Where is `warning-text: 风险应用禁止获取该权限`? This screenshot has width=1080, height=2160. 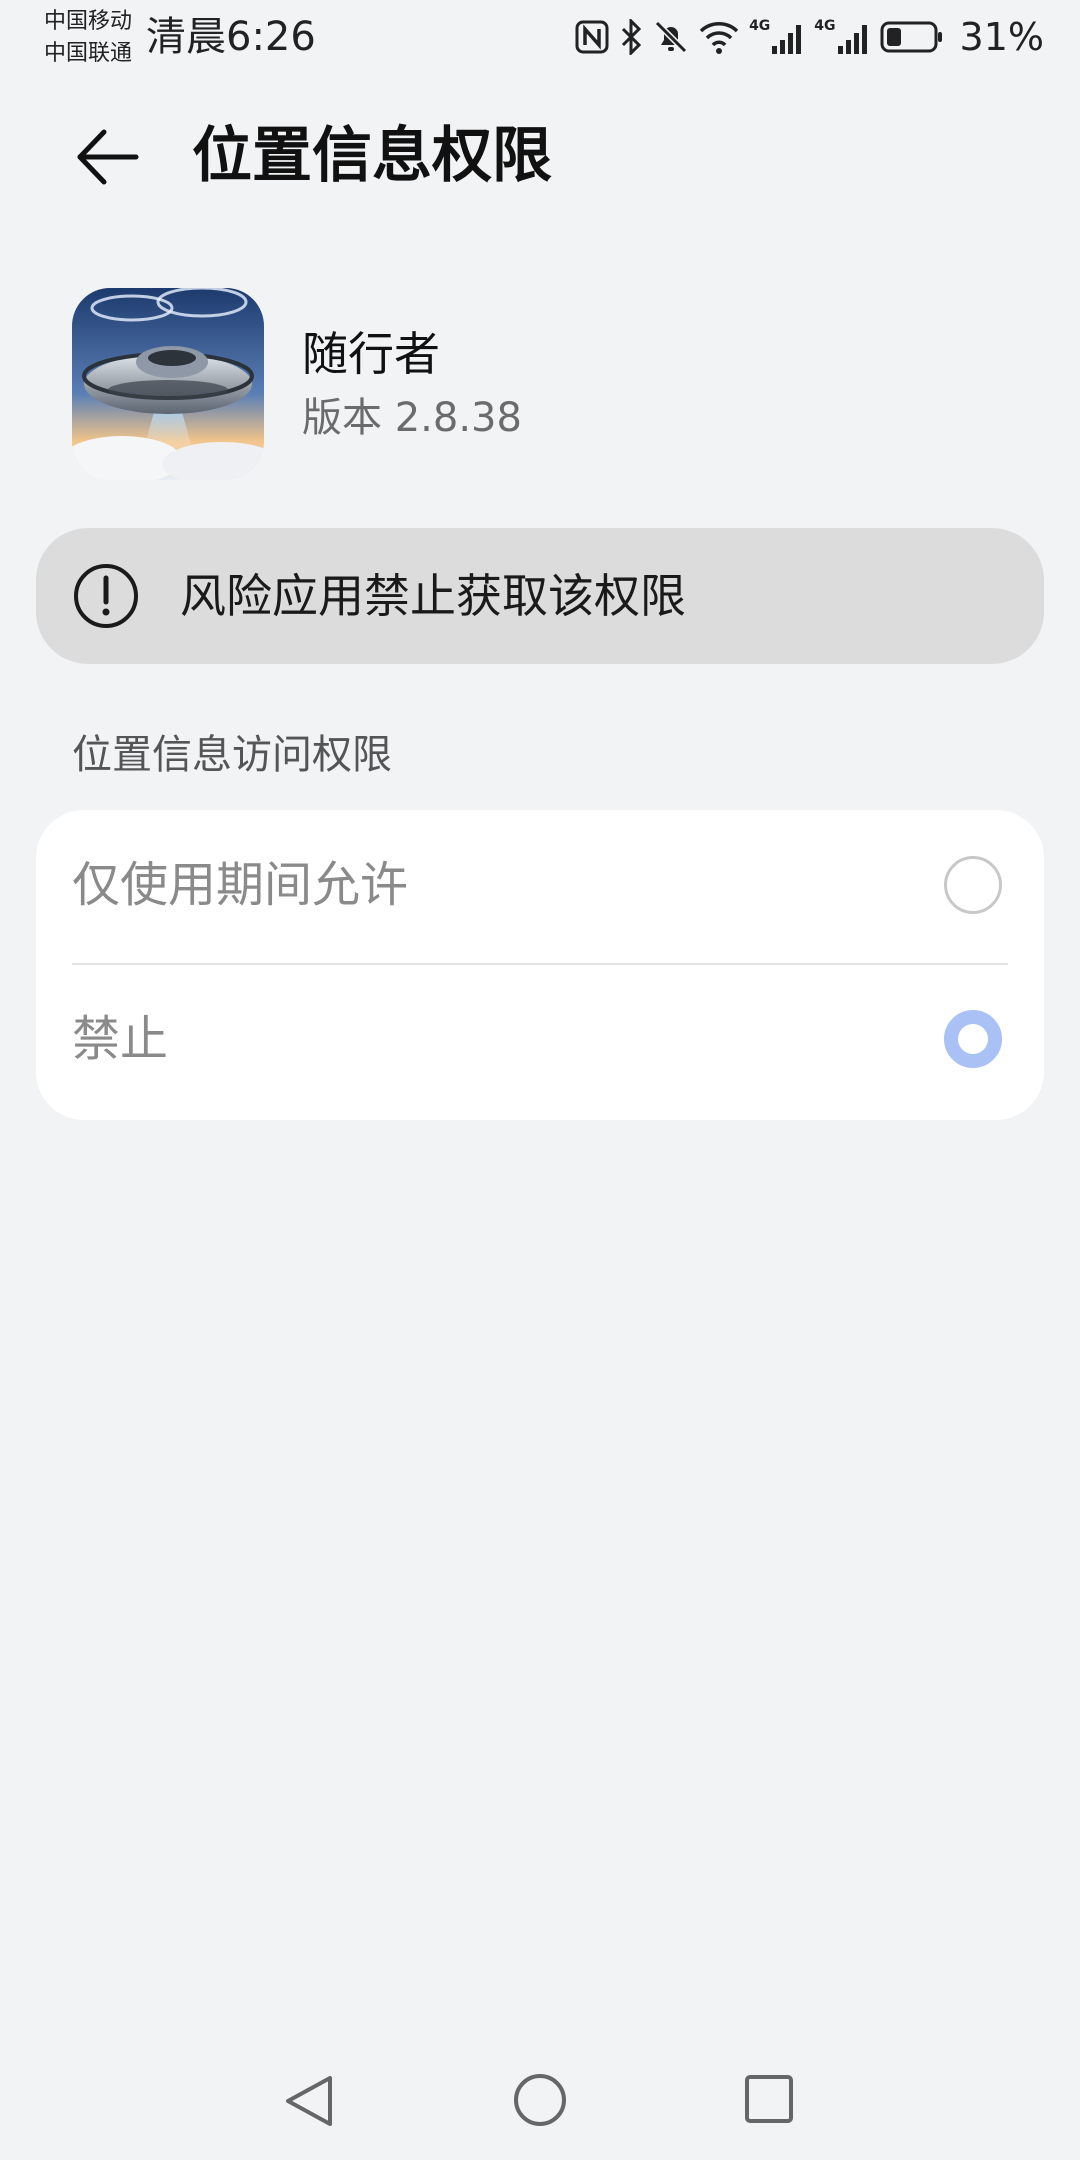
warning-text: 风险应用禁止获取该权限 is located at coordinates (433, 596).